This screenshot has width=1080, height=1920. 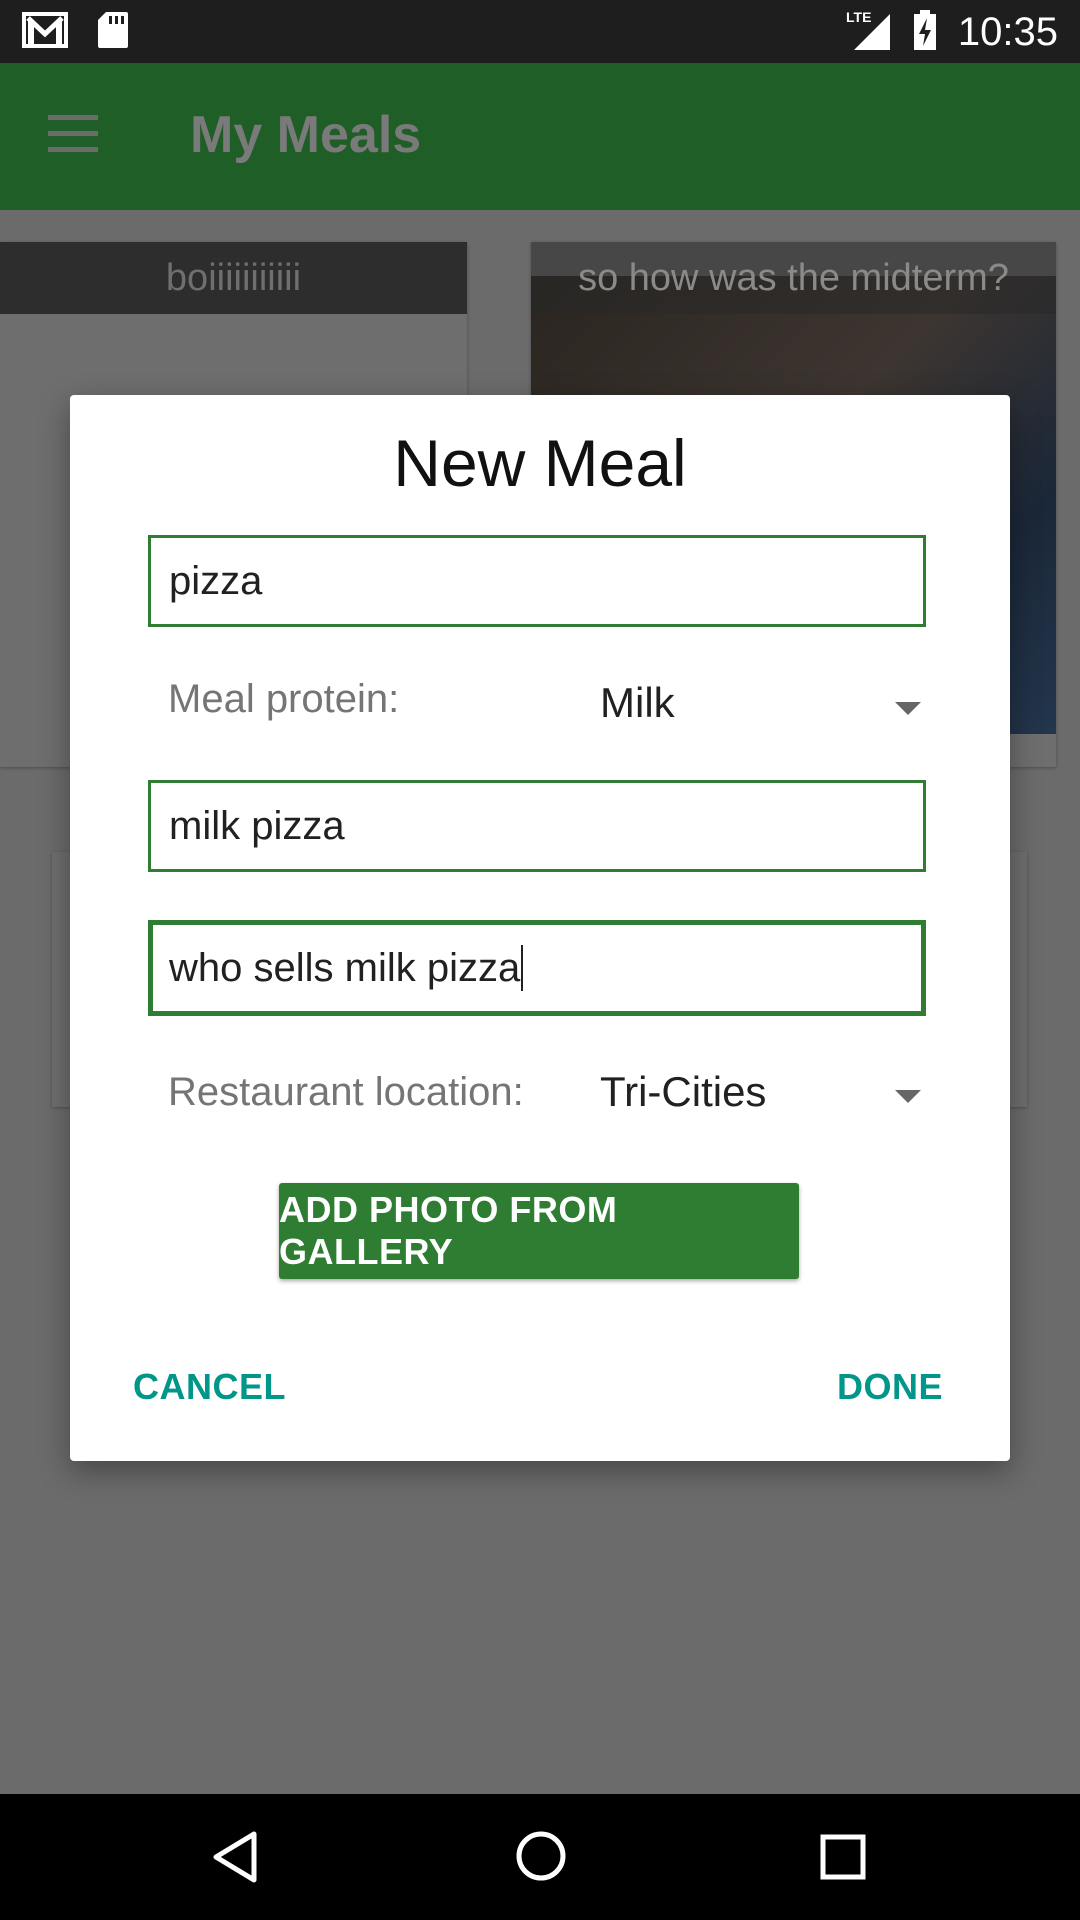 What do you see at coordinates (257, 825) in the screenshot?
I see `meal-description-value: milk pizza` at bounding box center [257, 825].